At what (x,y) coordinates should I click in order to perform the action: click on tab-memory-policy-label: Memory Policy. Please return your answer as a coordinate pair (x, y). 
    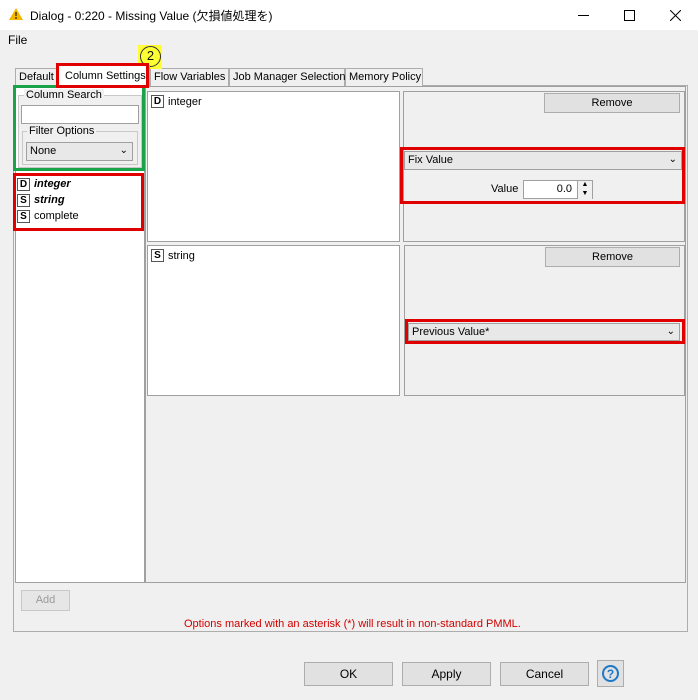
    Looking at the image, I should click on (385, 77).